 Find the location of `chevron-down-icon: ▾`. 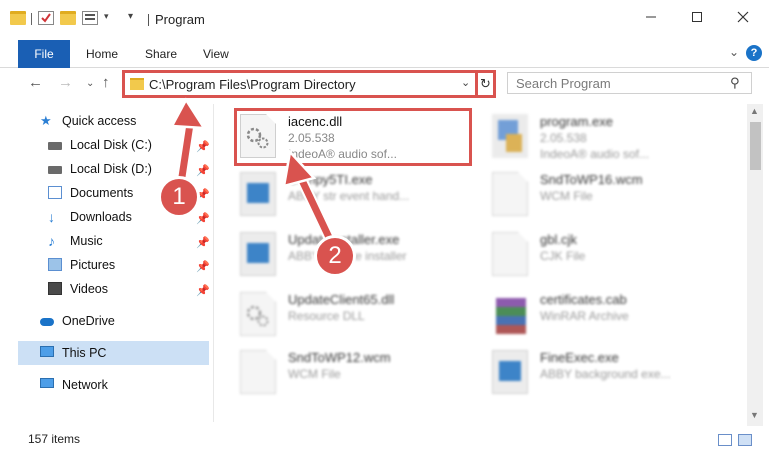

chevron-down-icon: ▾ is located at coordinates (130, 16).